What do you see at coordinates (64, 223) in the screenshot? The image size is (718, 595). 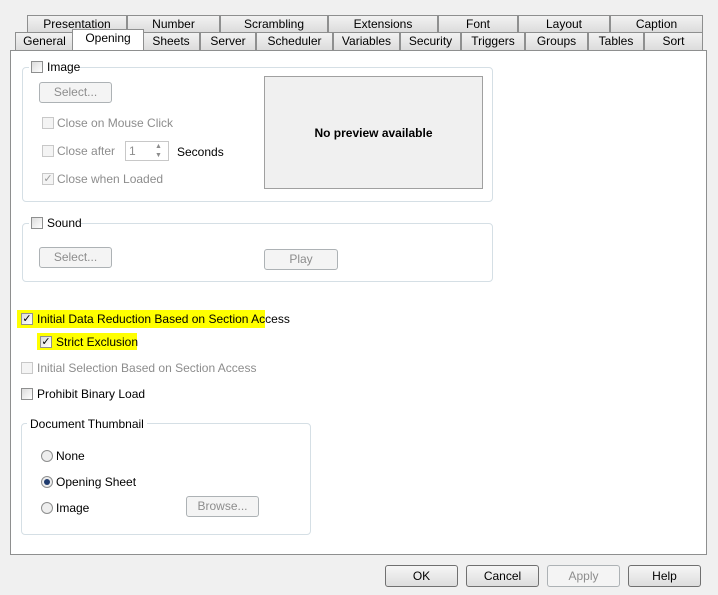 I see `sound-label: Sound` at bounding box center [64, 223].